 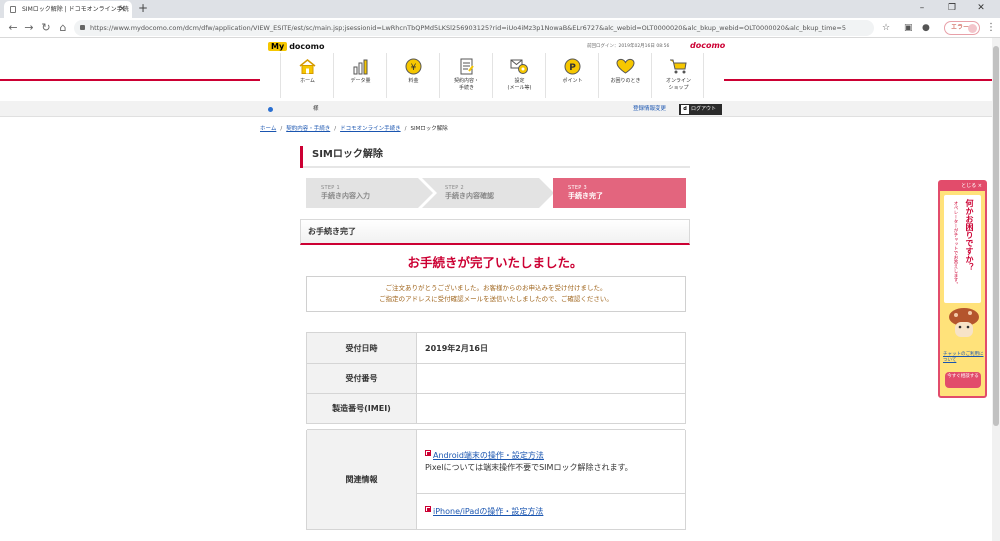 I want to click on related-info-label: 関連情報, so click(x=361, y=479).